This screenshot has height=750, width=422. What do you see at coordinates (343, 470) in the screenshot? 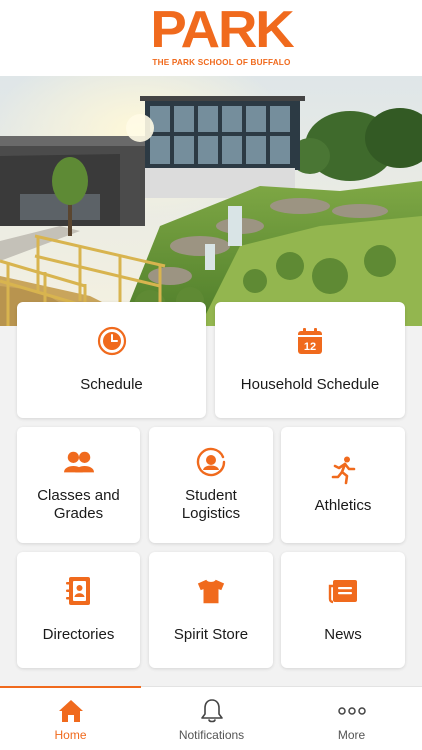
I see `runner-icon` at bounding box center [343, 470].